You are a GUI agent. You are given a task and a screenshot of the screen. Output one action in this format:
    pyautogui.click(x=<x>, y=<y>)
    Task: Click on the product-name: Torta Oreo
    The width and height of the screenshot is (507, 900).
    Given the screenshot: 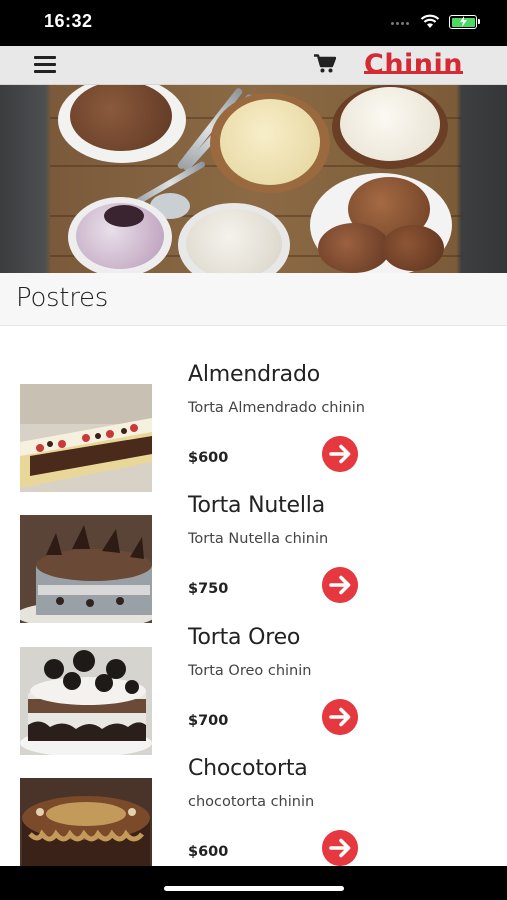 What is the action you would take?
    pyautogui.click(x=244, y=637)
    